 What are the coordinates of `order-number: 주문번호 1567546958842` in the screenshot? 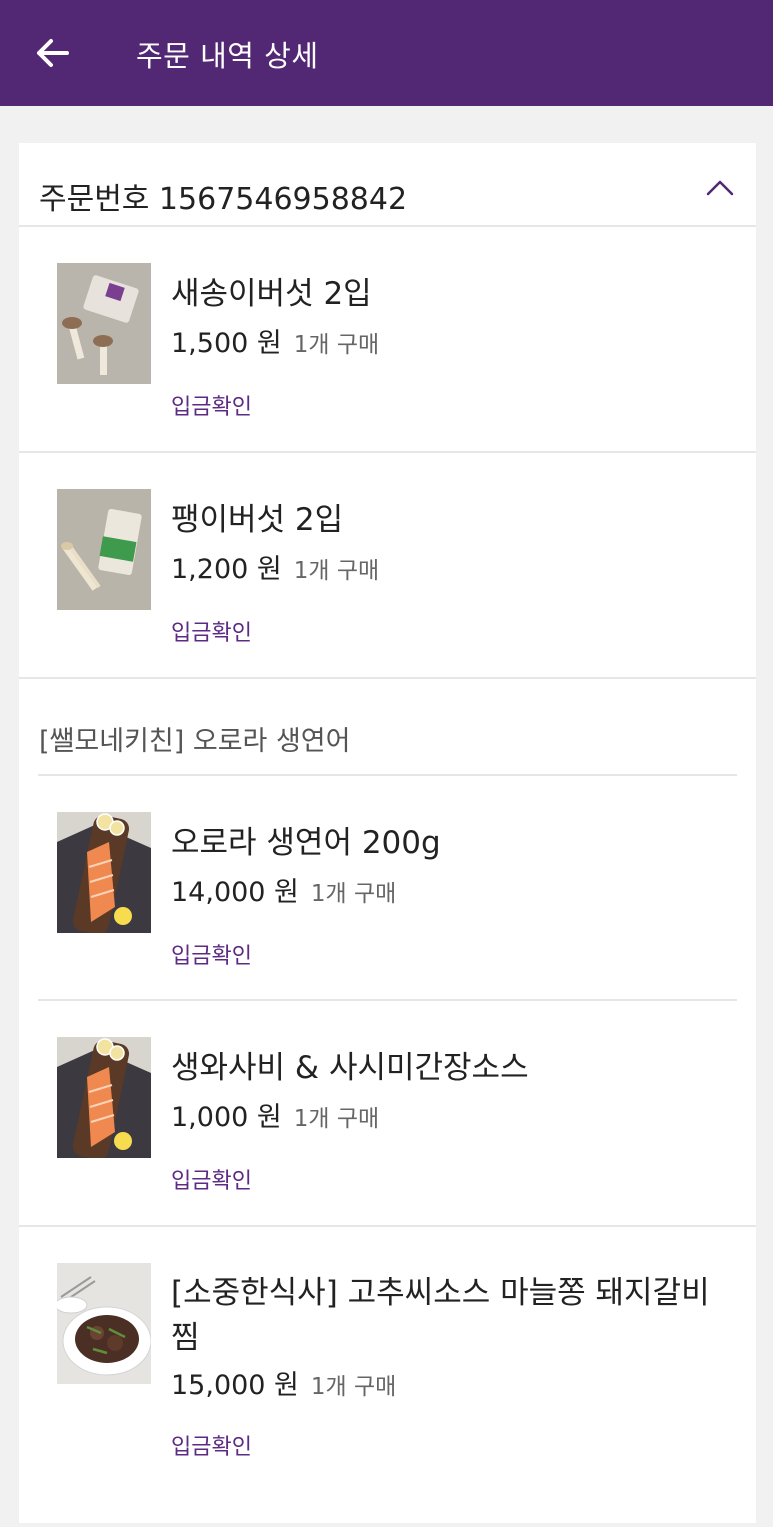 It's located at (223, 199).